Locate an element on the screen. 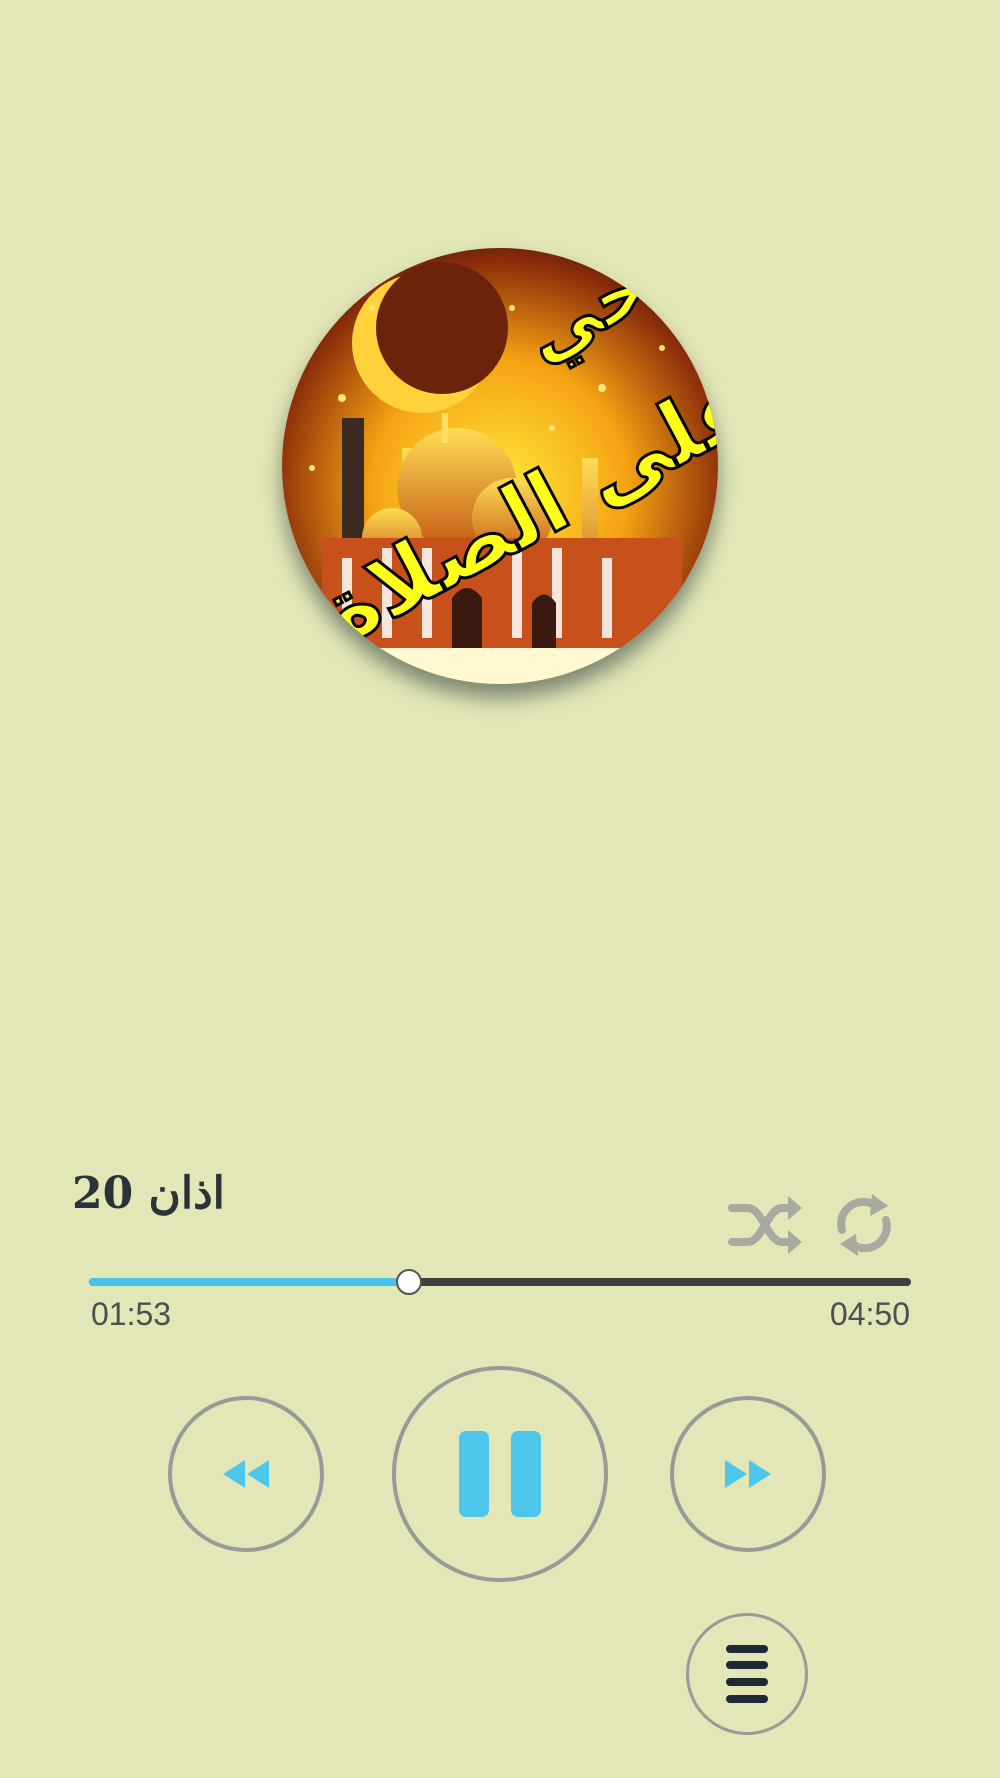 This screenshot has width=1000, height=1778. repeat-icon is located at coordinates (864, 1225).